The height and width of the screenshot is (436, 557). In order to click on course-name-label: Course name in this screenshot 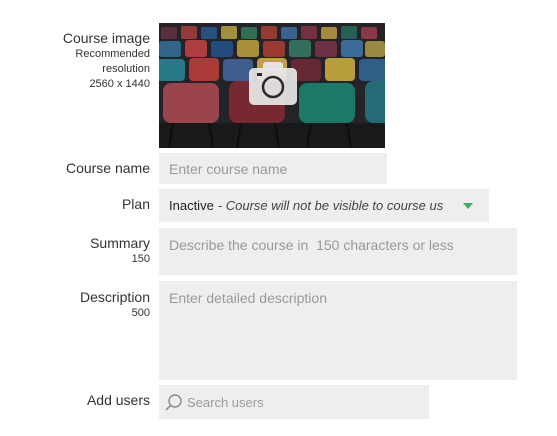, I will do `click(107, 168)`.